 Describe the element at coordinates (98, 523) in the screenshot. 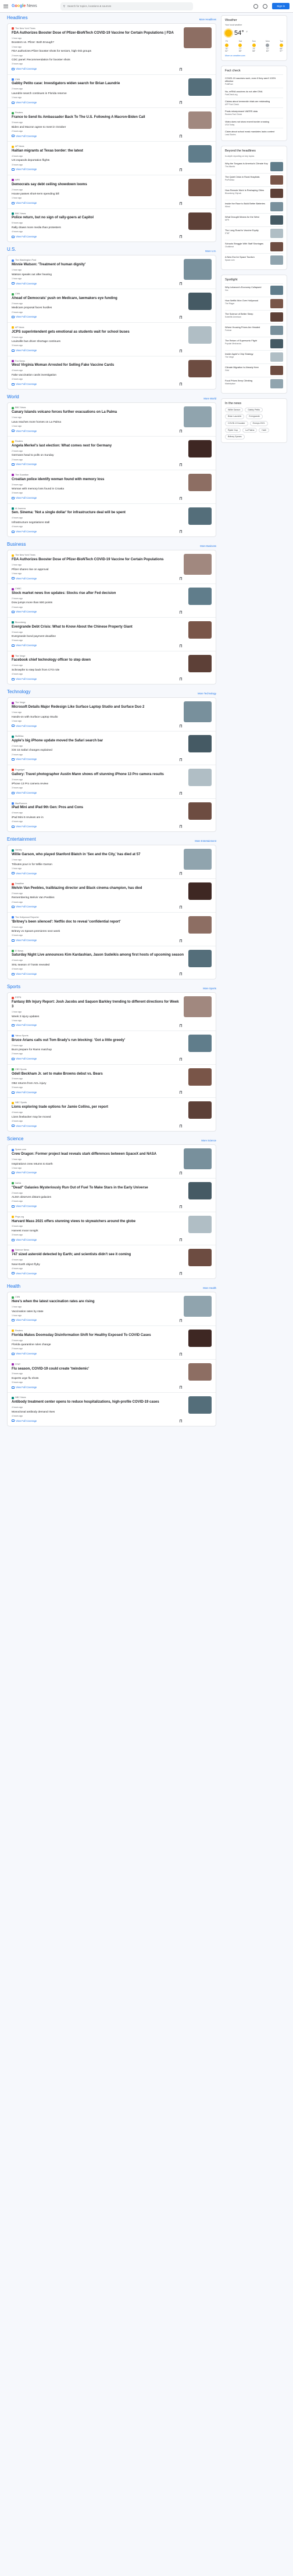

I see `related-headline: Infrastructure negotiations stall` at that location.